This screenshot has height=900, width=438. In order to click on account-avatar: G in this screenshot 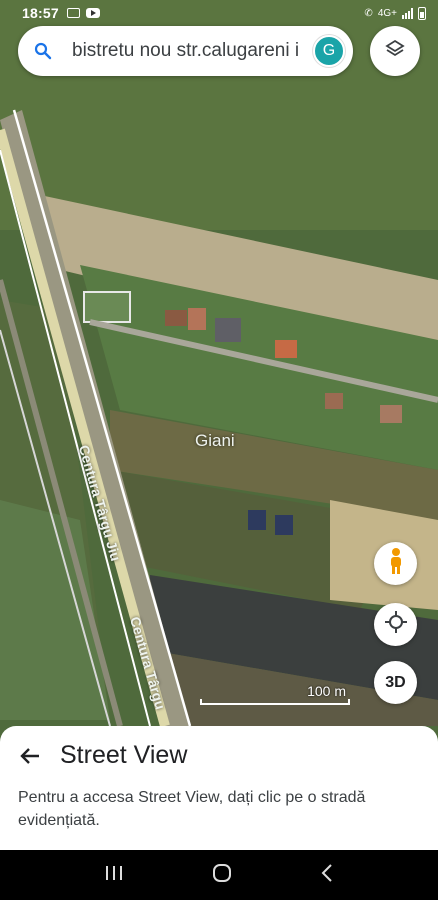, I will do `click(329, 51)`.